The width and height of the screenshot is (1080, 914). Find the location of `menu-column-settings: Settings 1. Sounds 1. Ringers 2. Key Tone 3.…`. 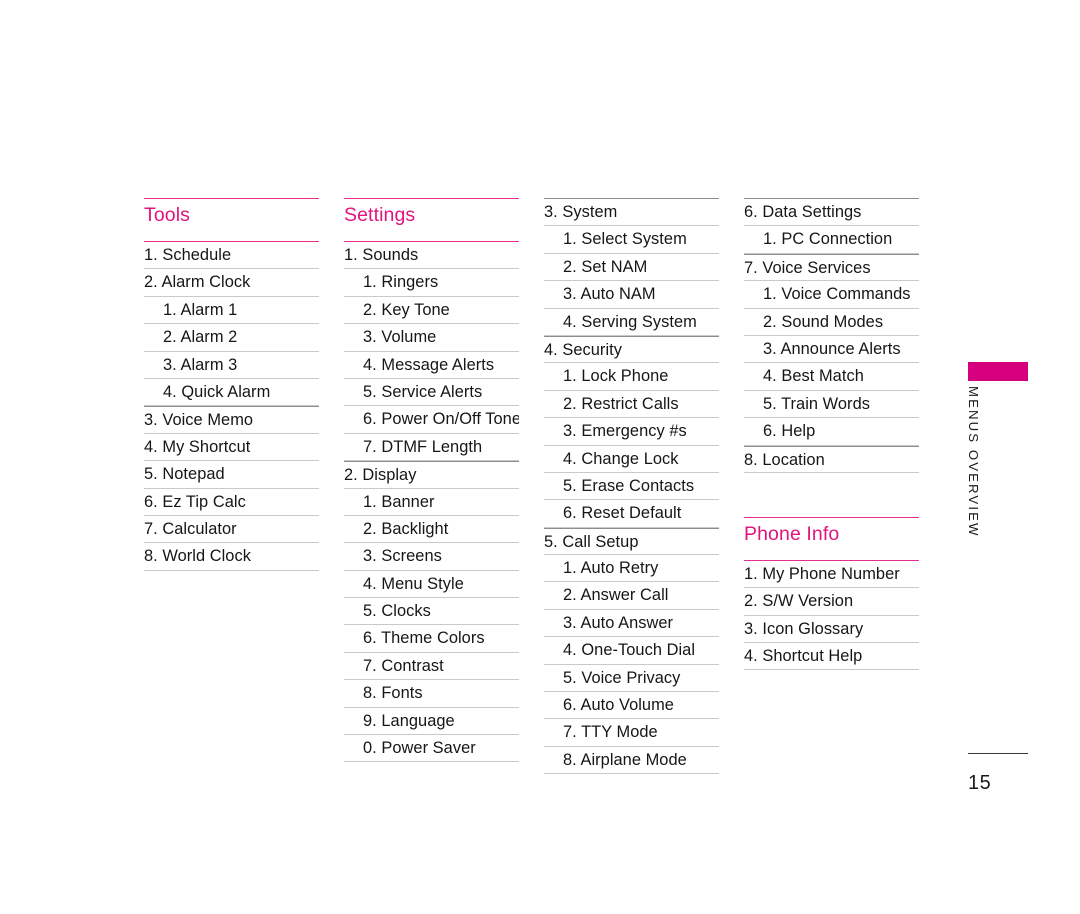

menu-column-settings: Settings 1. Sounds 1. Ringers 2. Key Tone 3.… is located at coordinates (431, 480).